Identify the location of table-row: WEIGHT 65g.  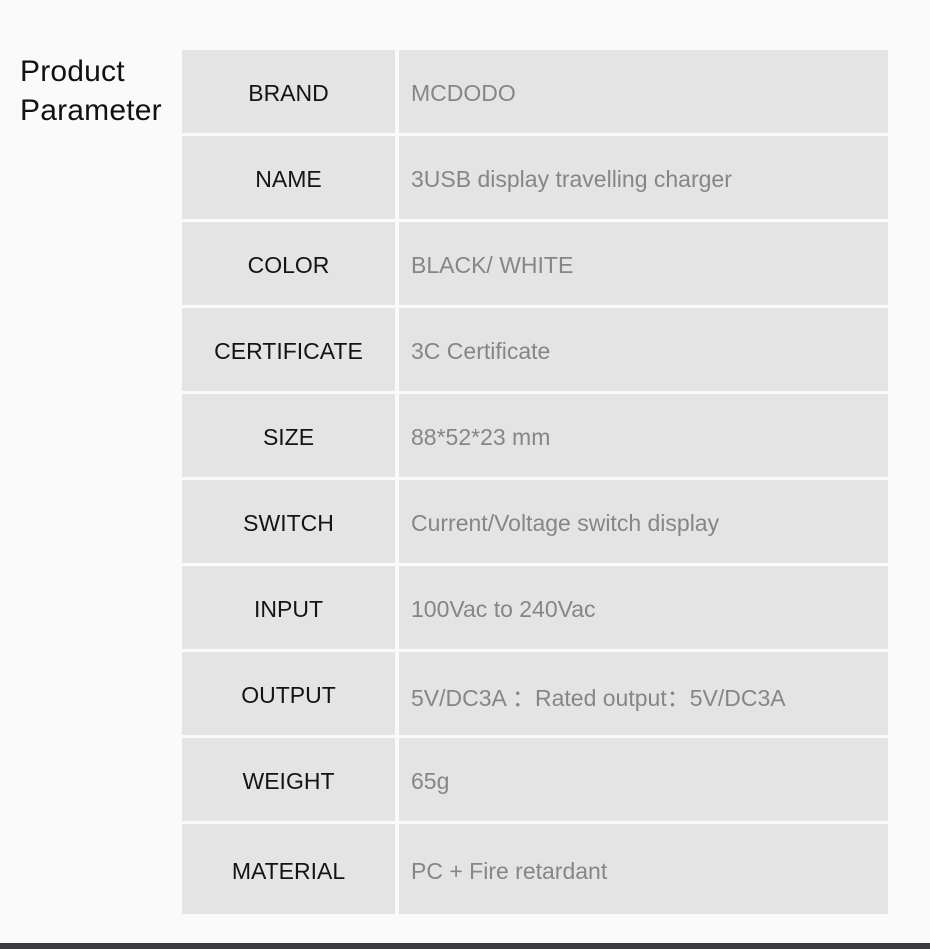
(535, 779).